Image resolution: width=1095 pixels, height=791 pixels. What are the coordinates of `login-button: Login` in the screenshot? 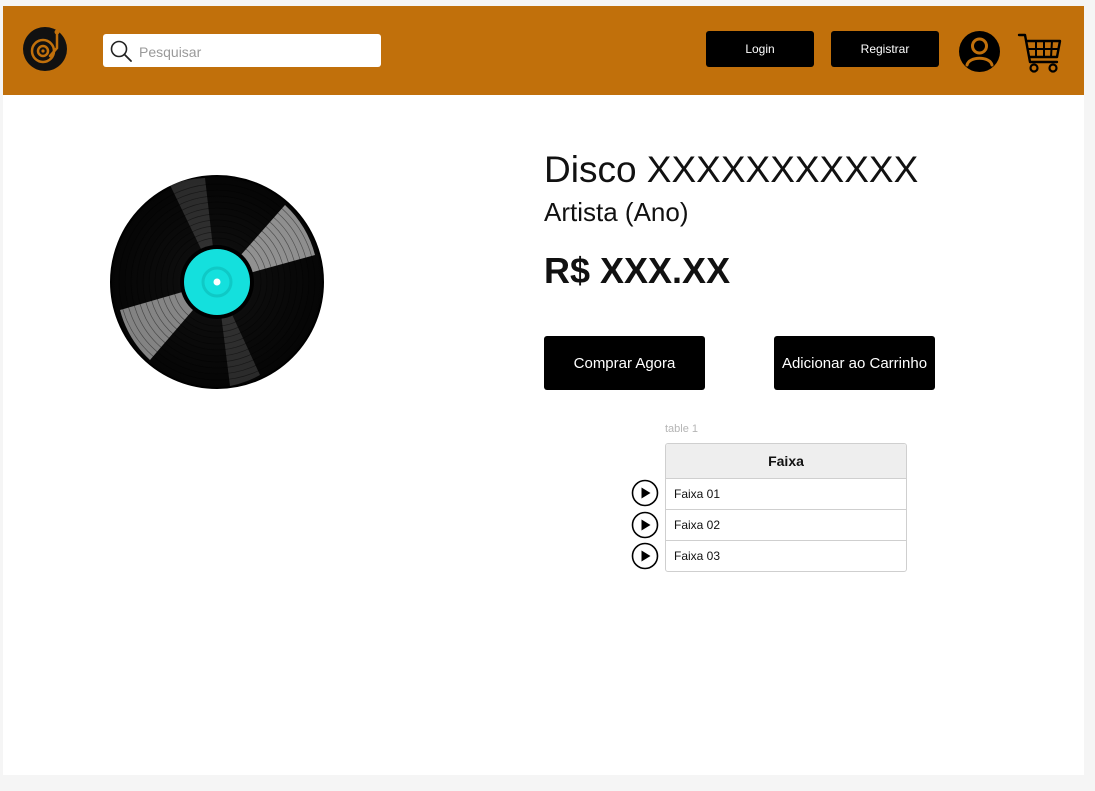 It's located at (760, 49).